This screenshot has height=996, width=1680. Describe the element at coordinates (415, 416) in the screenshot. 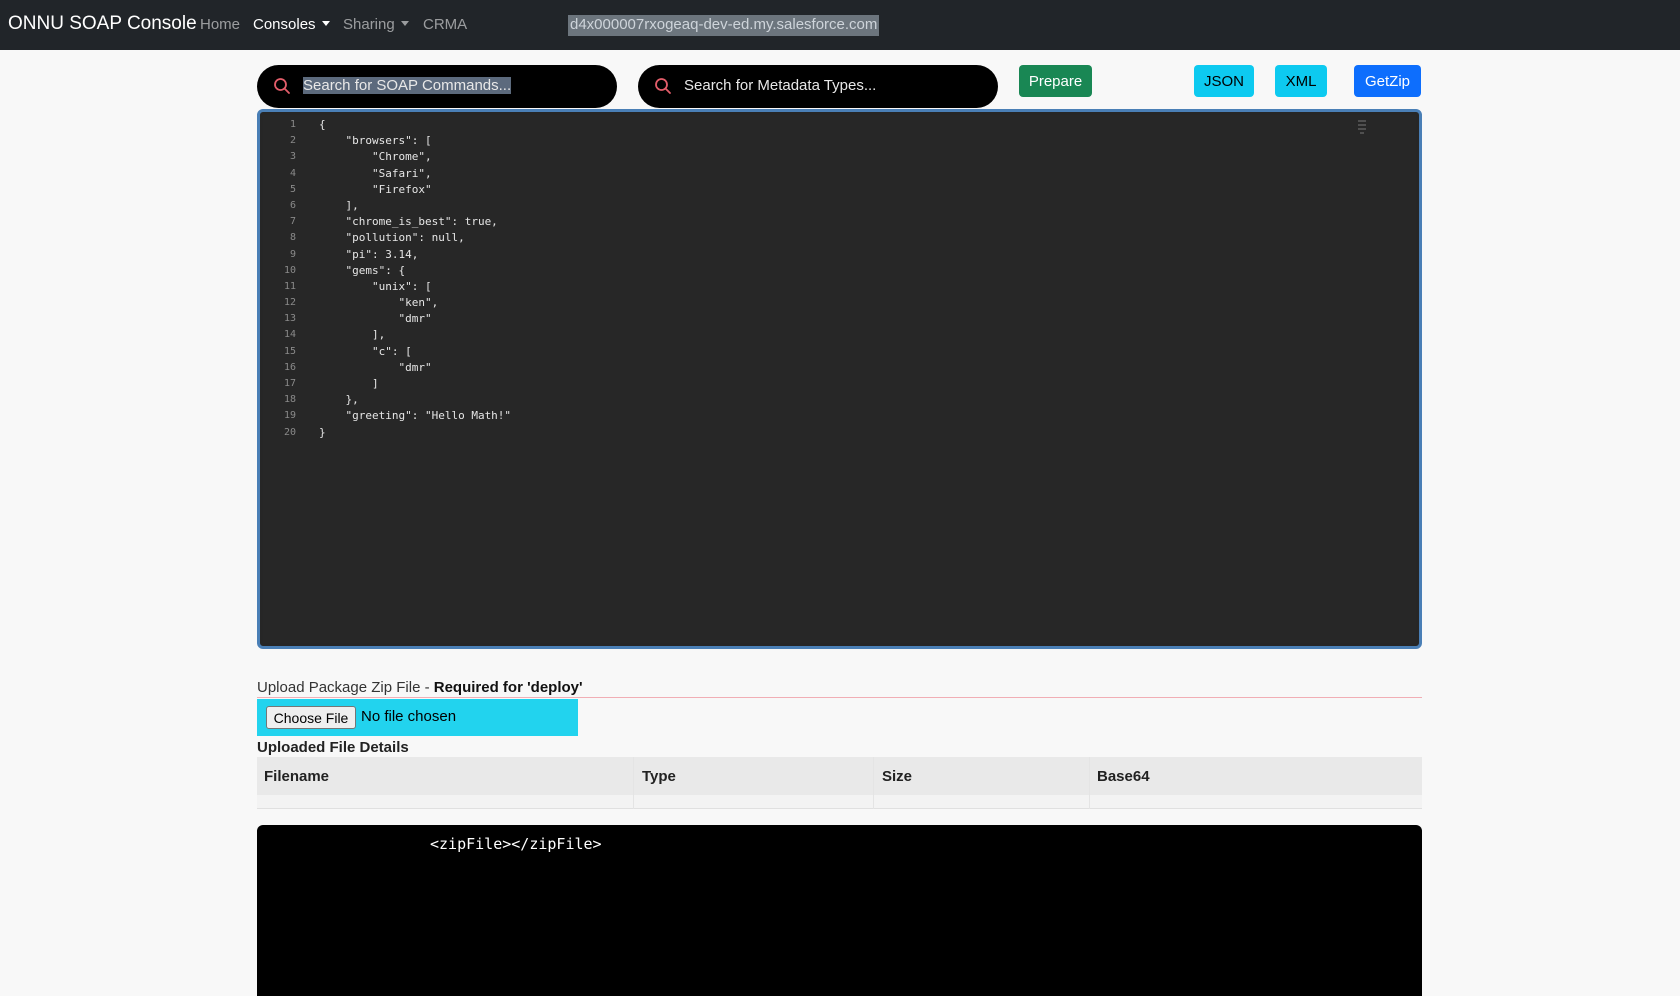

I see `code-line: "greeting": "Hello Math!"` at that location.